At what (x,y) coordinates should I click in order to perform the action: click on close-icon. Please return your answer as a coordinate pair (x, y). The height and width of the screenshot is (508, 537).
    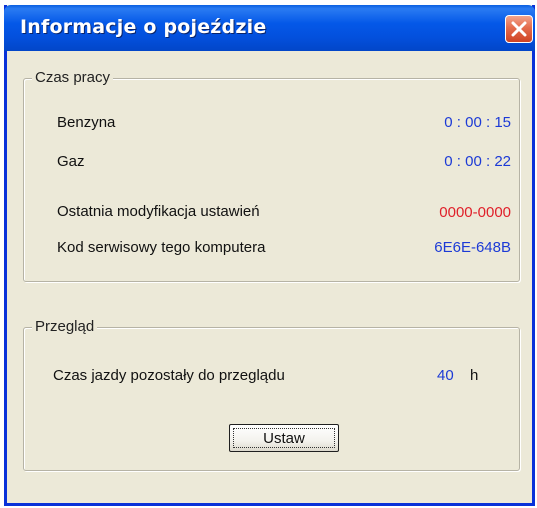
    Looking at the image, I should click on (519, 29).